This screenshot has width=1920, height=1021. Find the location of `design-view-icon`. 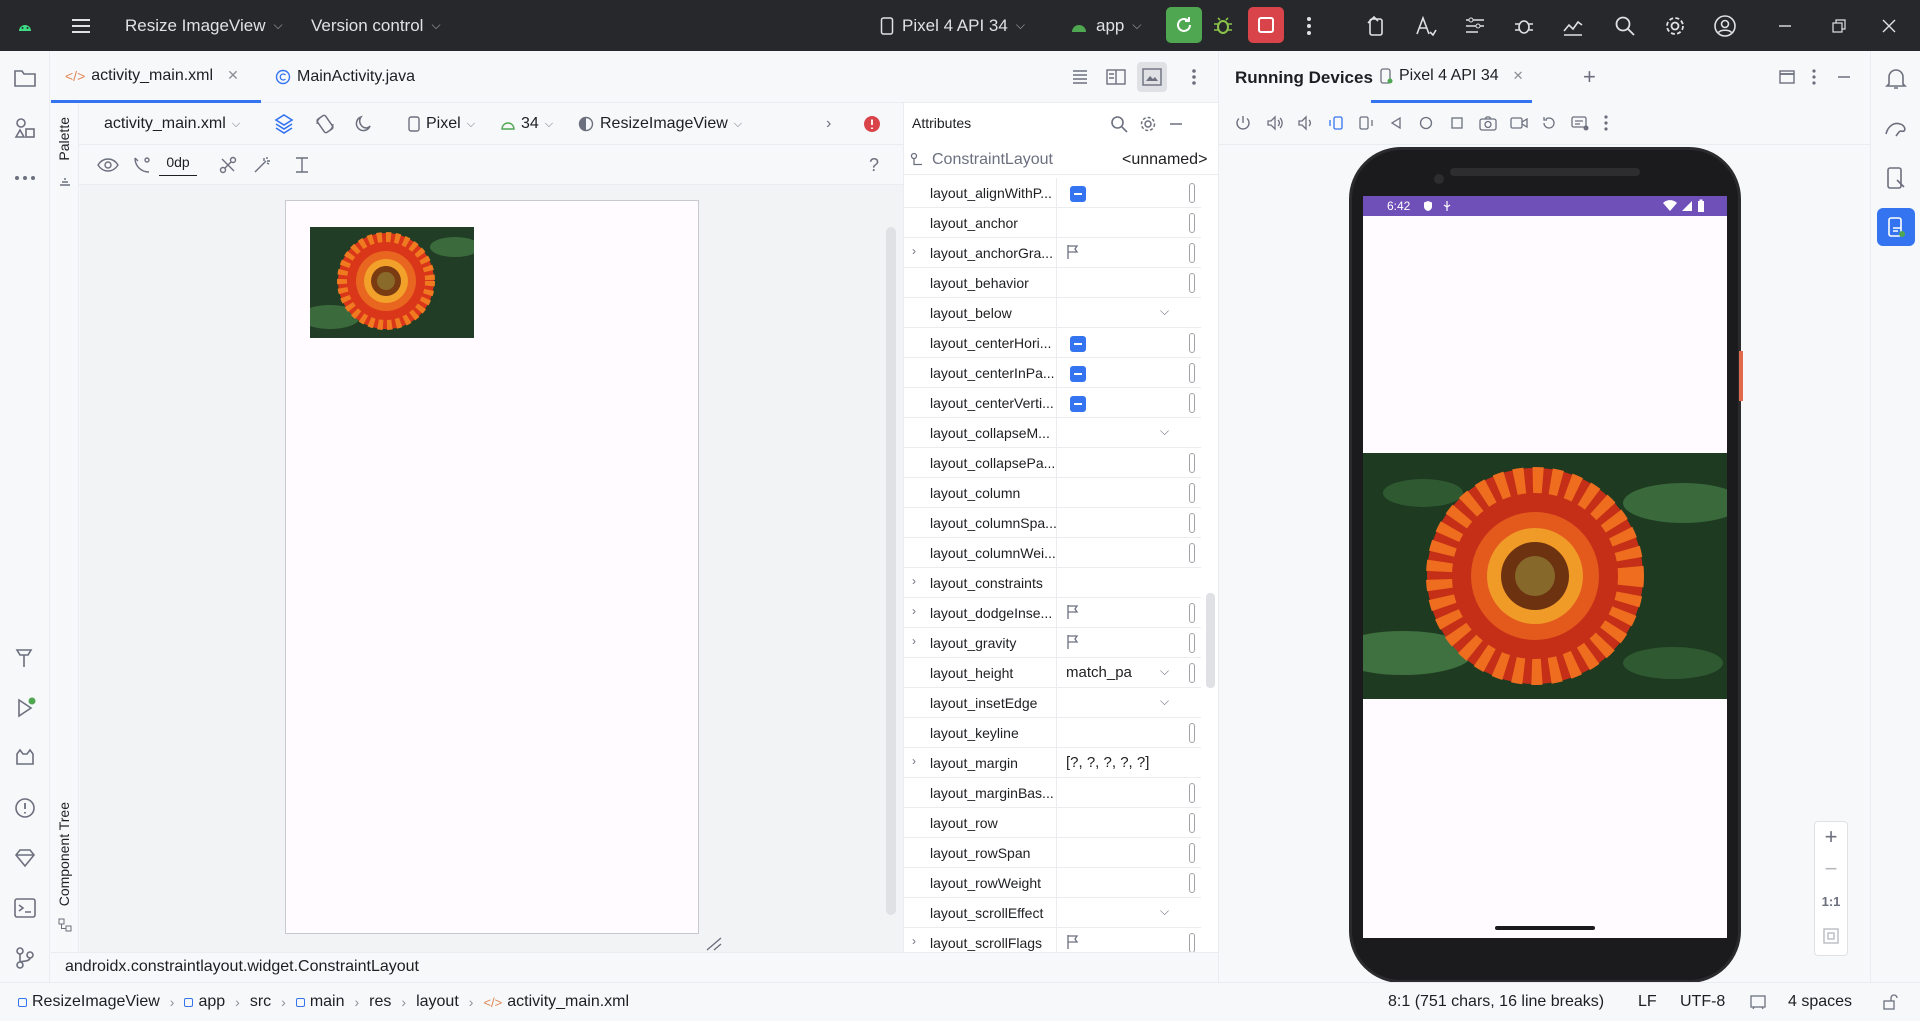

design-view-icon is located at coordinates (1152, 77).